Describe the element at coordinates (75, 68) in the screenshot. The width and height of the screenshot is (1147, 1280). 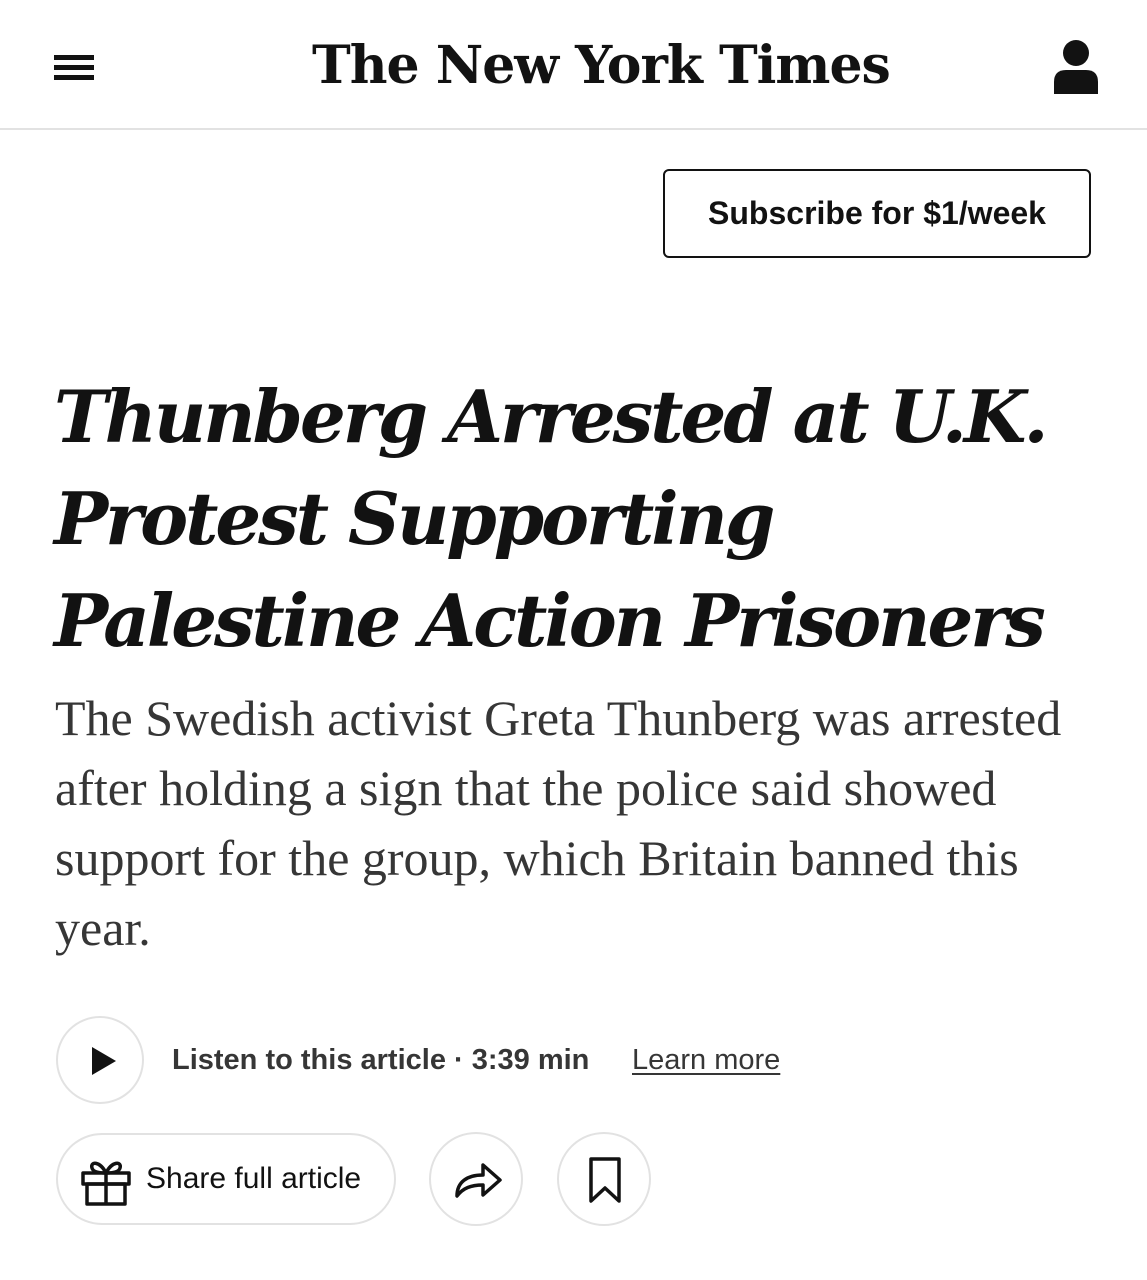
I see `hamburger-menu-icon` at that location.